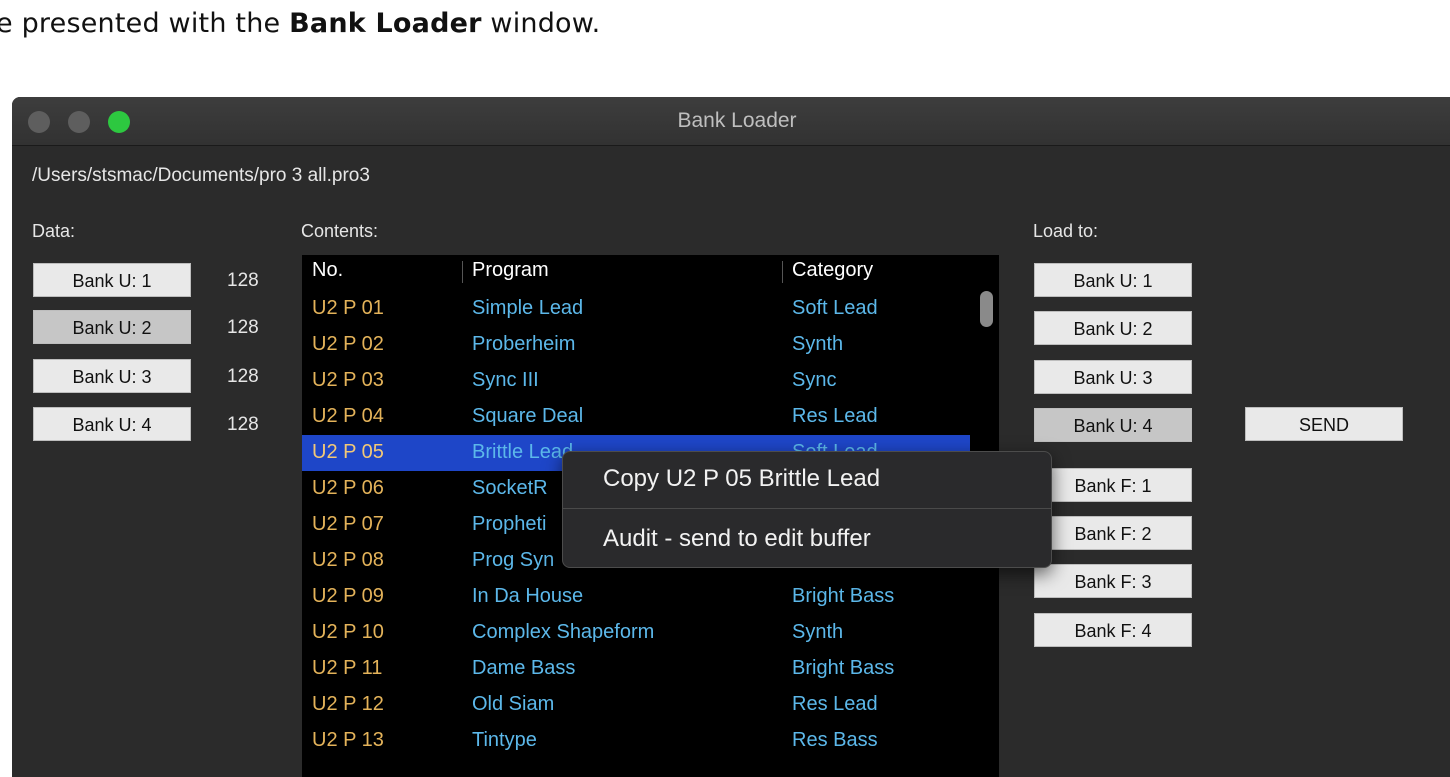 This screenshot has width=1450, height=777. Describe the element at coordinates (636, 705) in the screenshot. I see `table-row: U2 P 12 Old Siam Res Lead` at that location.